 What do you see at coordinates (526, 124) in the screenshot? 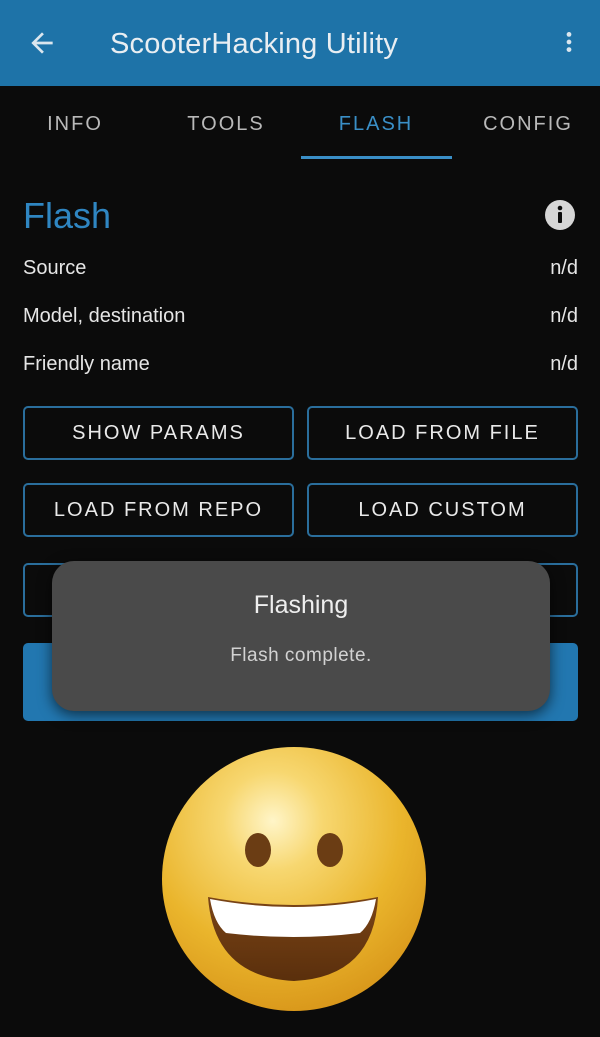
I see `tab-config: CONFIG` at bounding box center [526, 124].